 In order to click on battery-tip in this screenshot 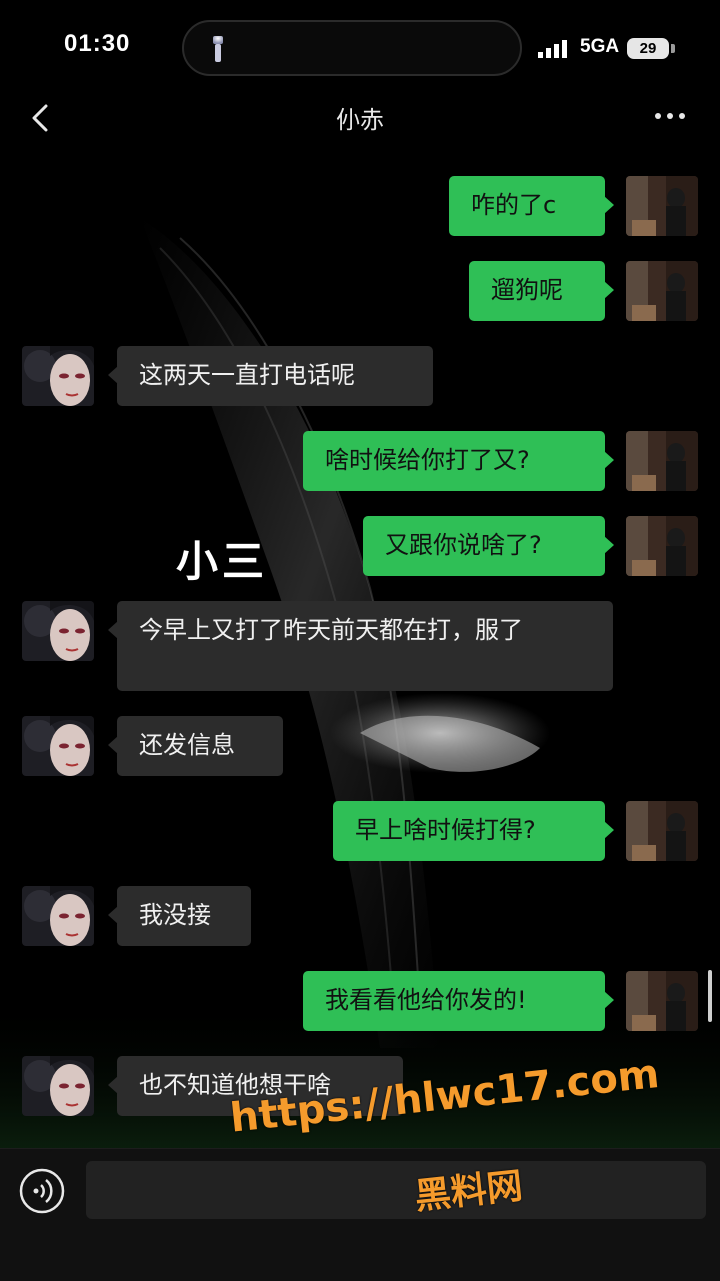, I will do `click(673, 48)`.